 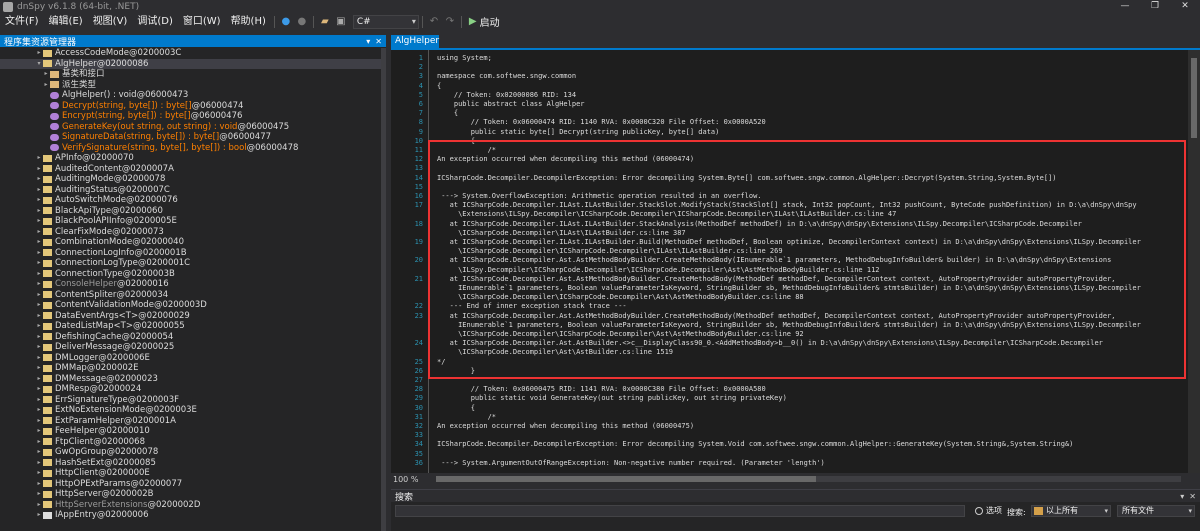 I want to click on search-options-button: 选项, so click(x=988, y=510).